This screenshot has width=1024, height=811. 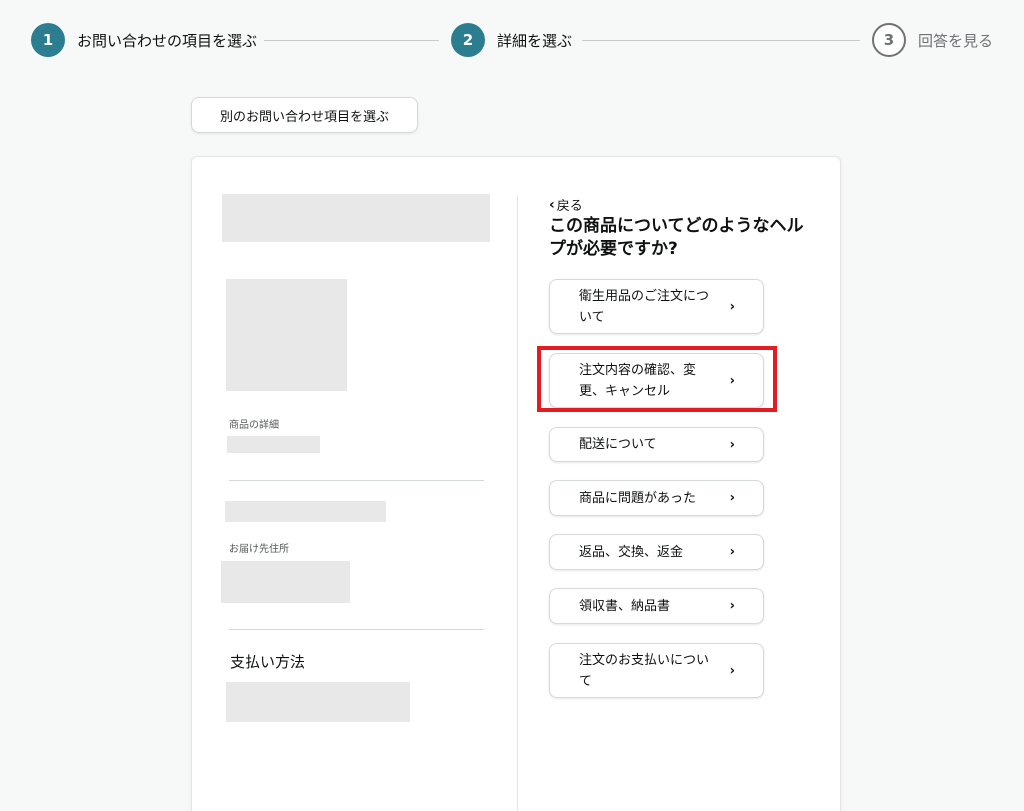 What do you see at coordinates (286, 335) in the screenshot?
I see `product-image-placeholder` at bounding box center [286, 335].